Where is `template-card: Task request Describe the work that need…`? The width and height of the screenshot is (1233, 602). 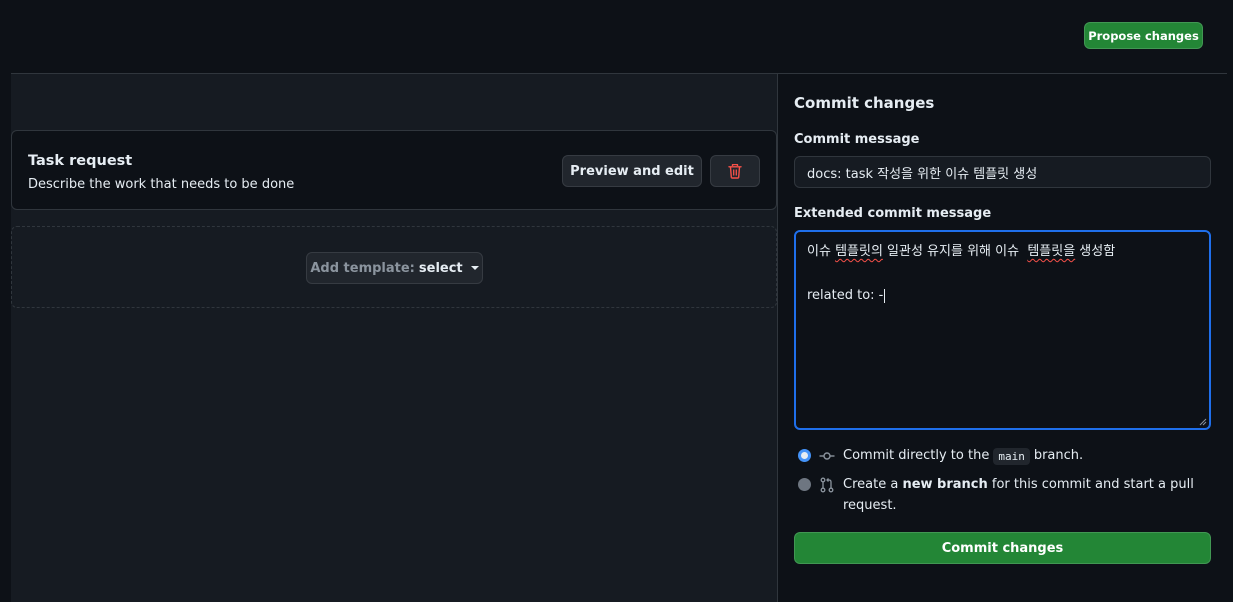
template-card: Task request Describe the work that need… is located at coordinates (394, 170).